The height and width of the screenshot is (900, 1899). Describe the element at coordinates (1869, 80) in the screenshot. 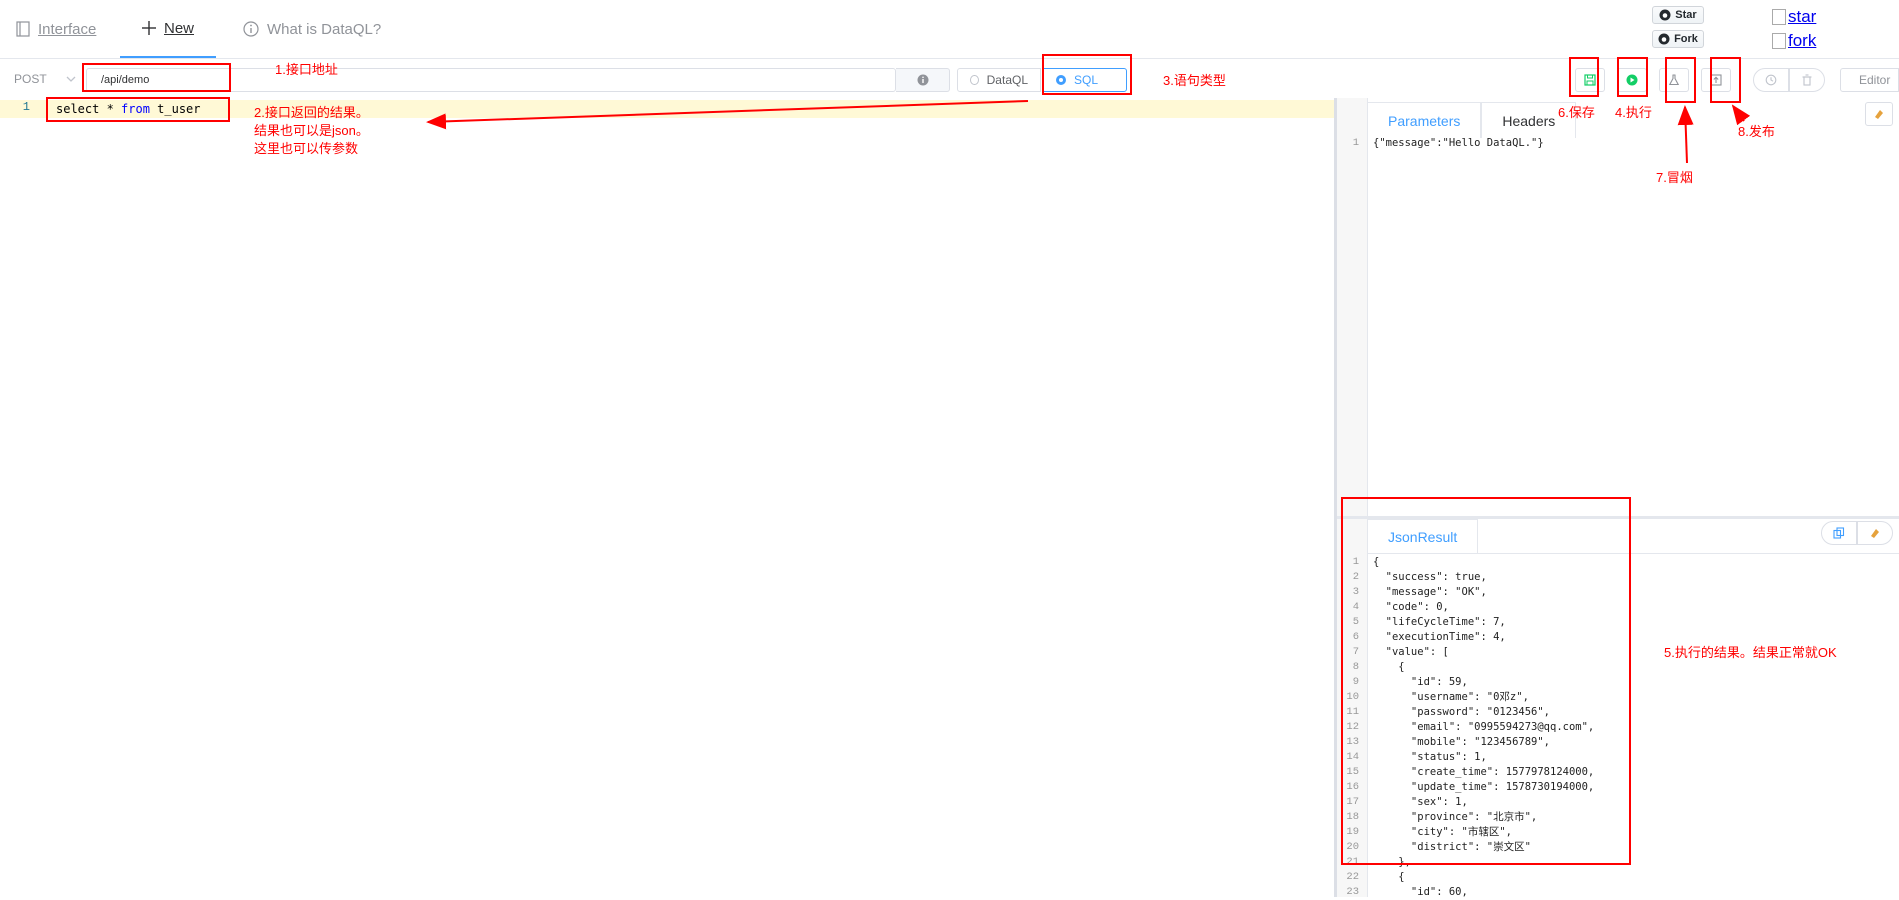

I see `editor-button: Editor` at that location.